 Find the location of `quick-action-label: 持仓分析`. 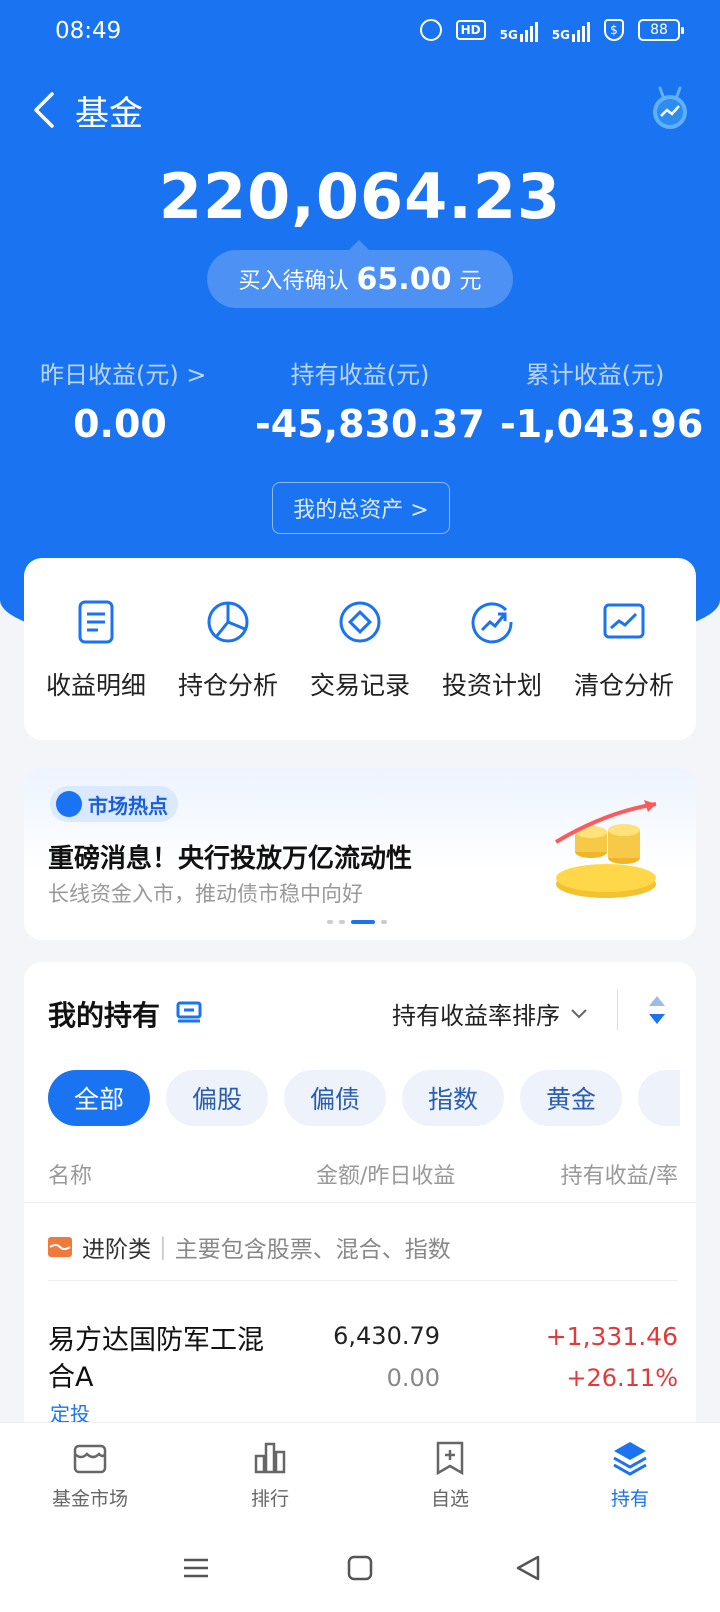

quick-action-label: 持仓分析 is located at coordinates (227, 685).